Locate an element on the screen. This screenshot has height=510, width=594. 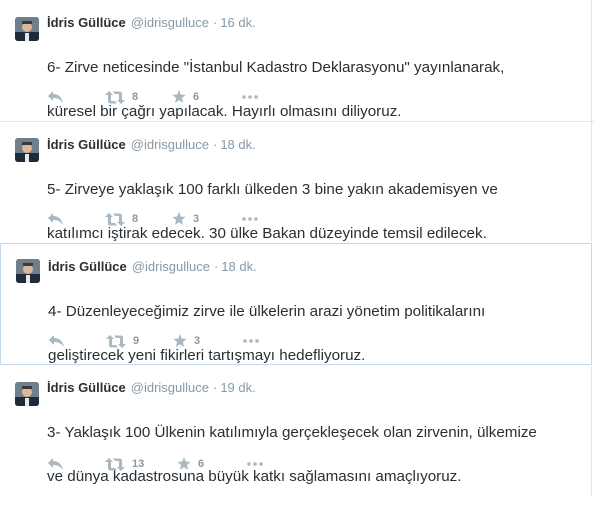
tweet-actions: 8 3 is located at coordinates (197, 220).